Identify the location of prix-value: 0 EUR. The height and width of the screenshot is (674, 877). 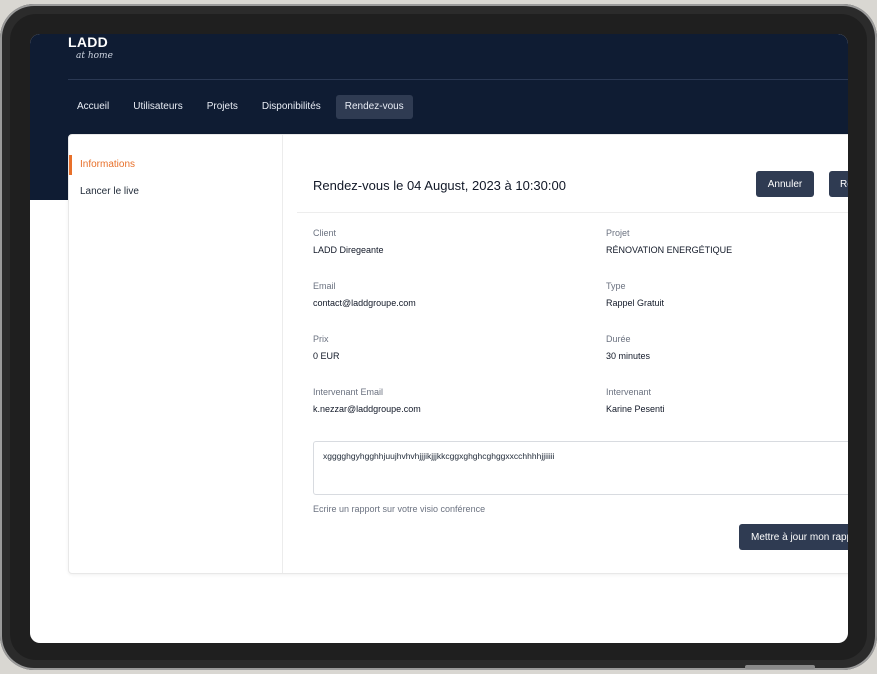
(326, 356).